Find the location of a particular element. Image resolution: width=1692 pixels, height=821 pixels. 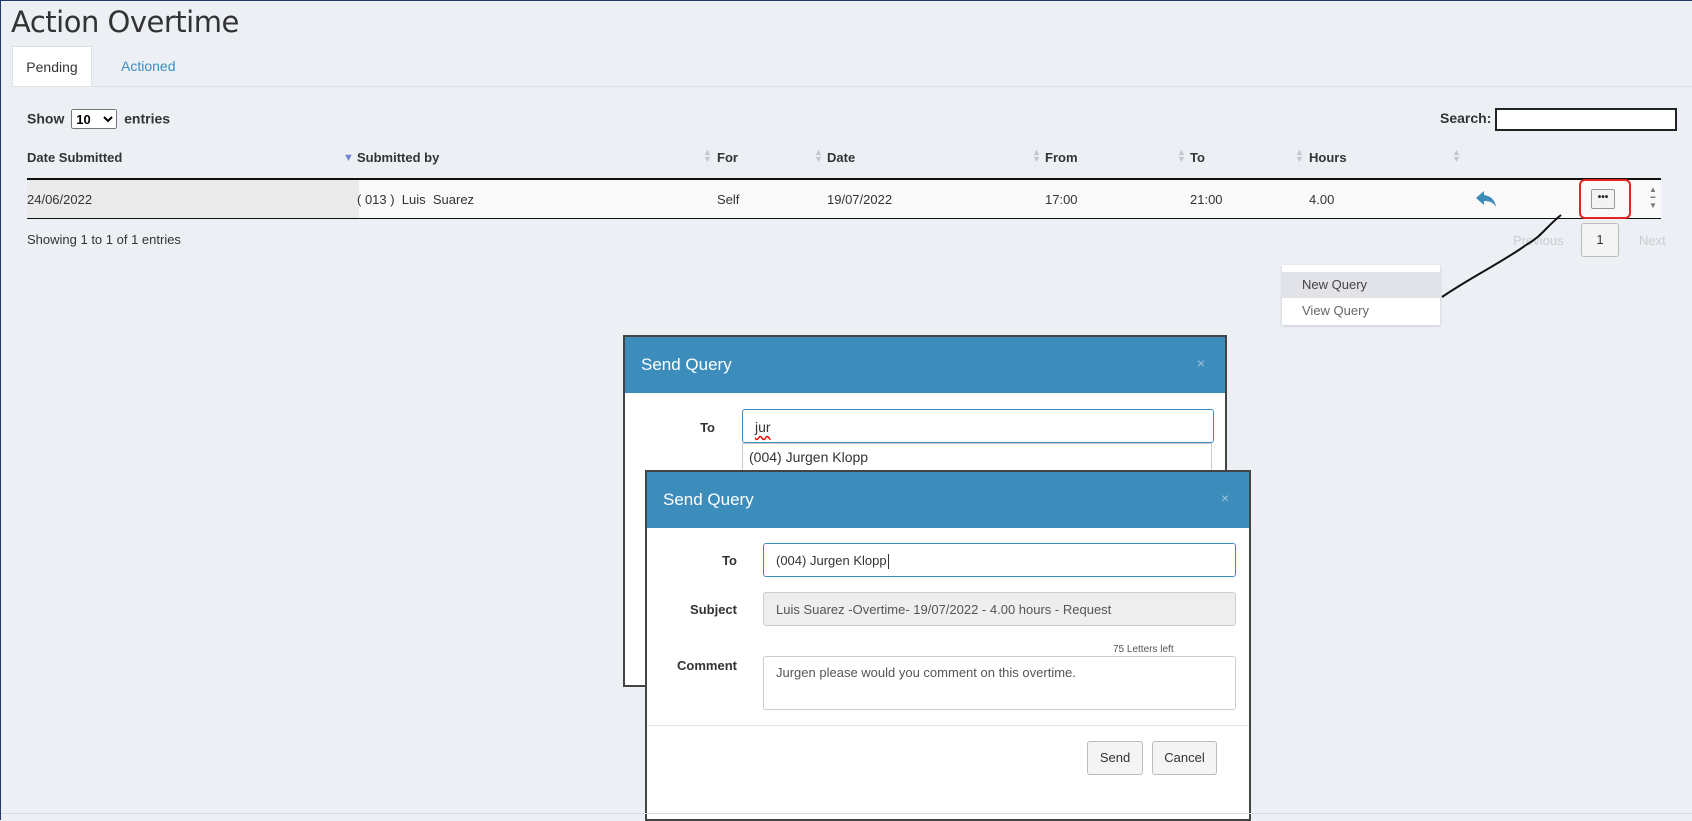

to-input-value: jur is located at coordinates (763, 427).